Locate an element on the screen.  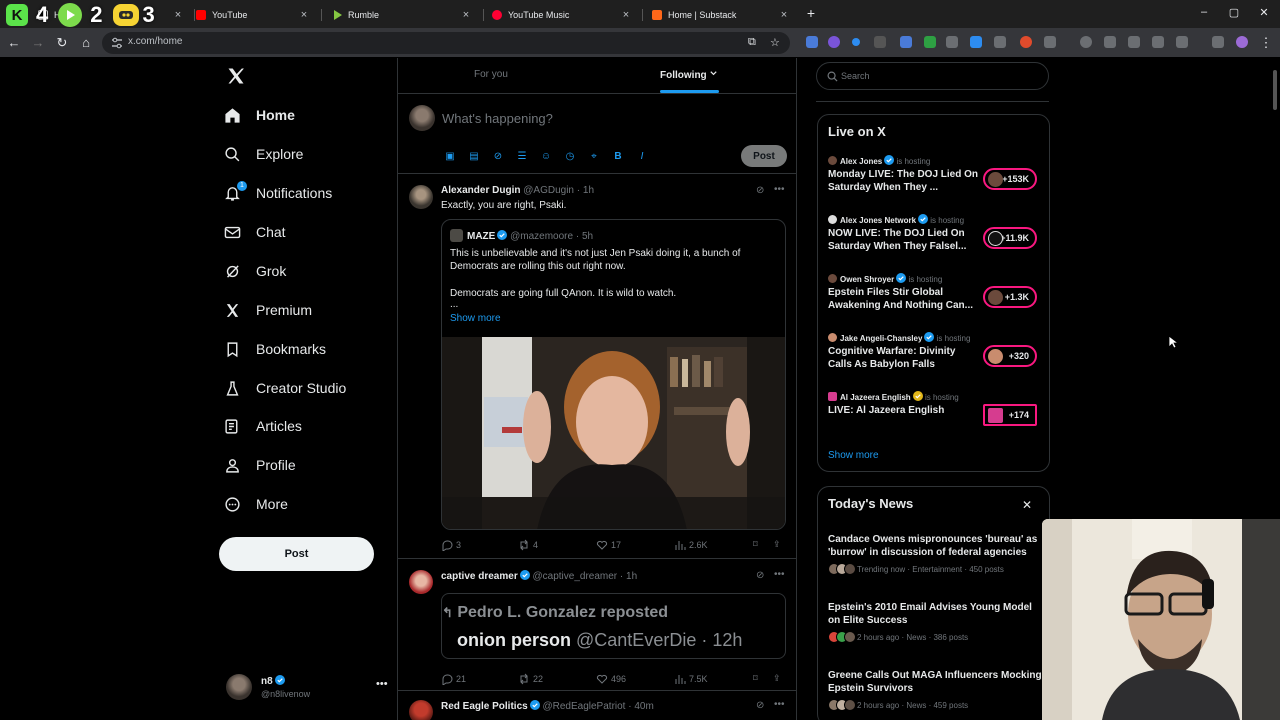
tab-youtube: YouTube × is located at coordinates (253, 15).